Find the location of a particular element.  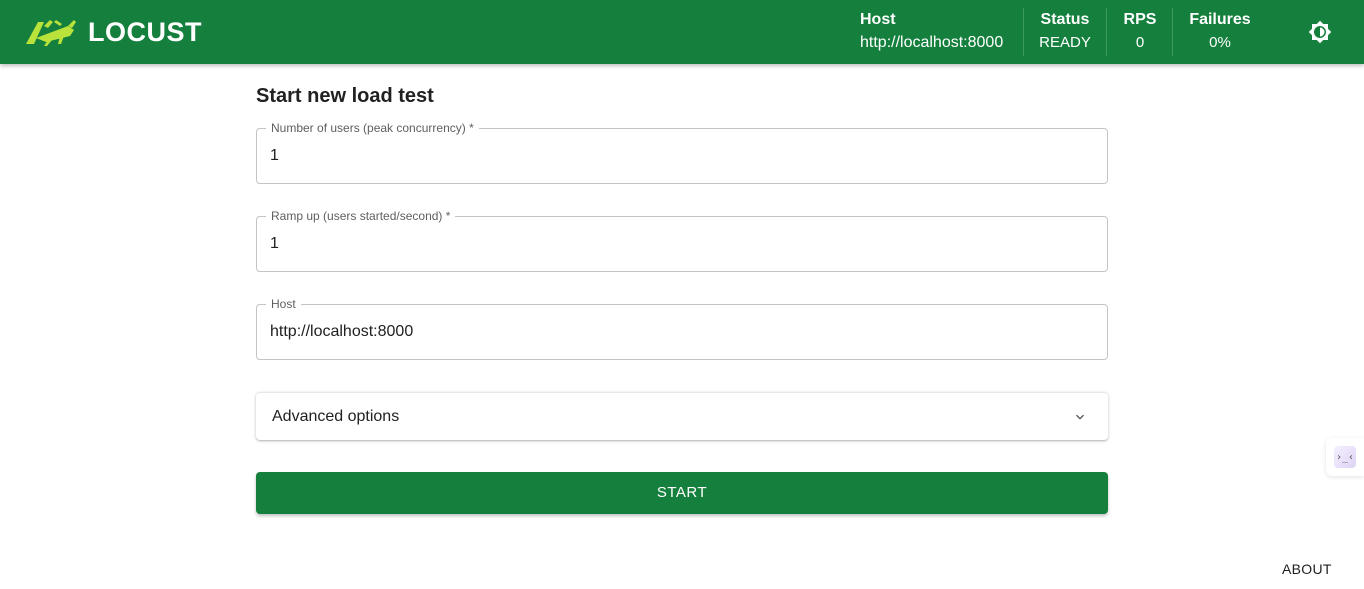

host-value: http://localhost:8000 is located at coordinates (932, 42).